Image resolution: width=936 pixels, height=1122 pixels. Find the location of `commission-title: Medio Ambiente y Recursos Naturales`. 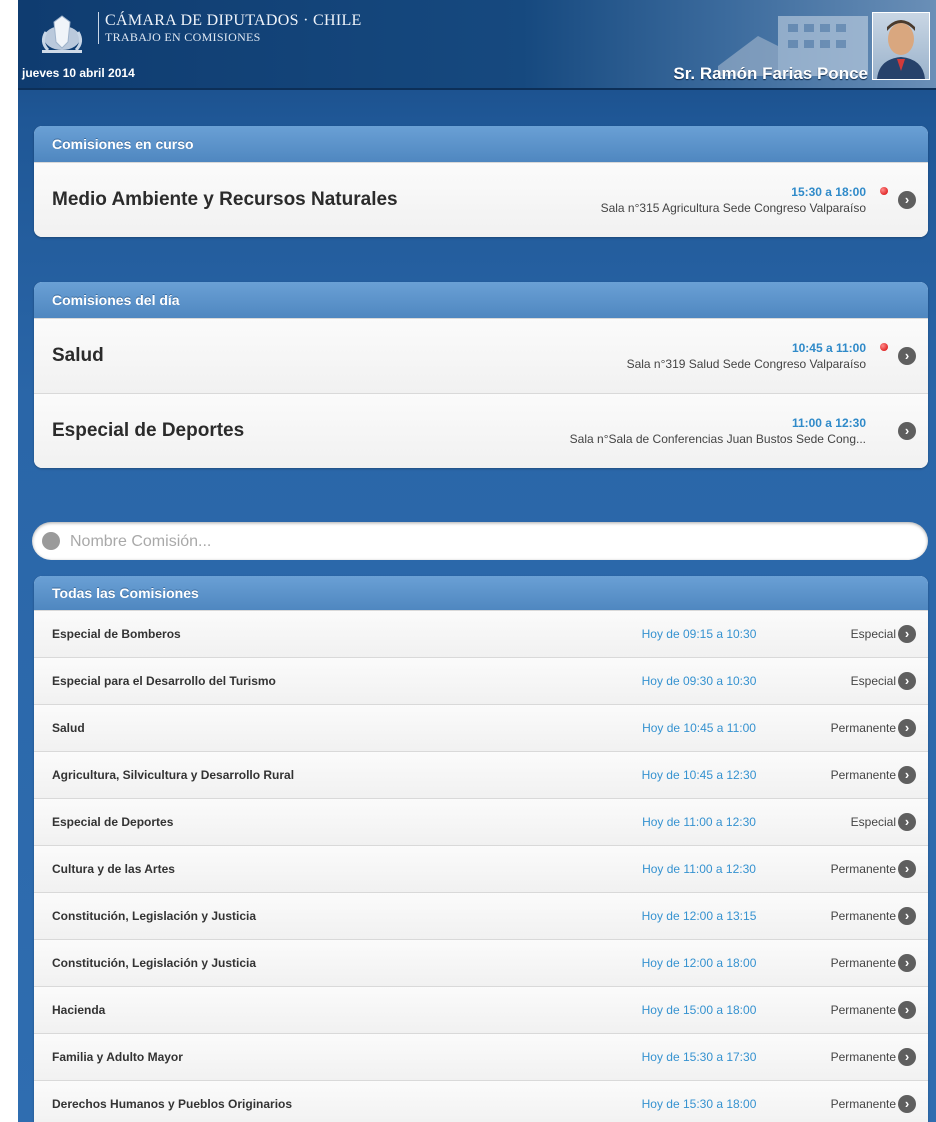

commission-title: Medio Ambiente y Recursos Naturales is located at coordinates (225, 199).